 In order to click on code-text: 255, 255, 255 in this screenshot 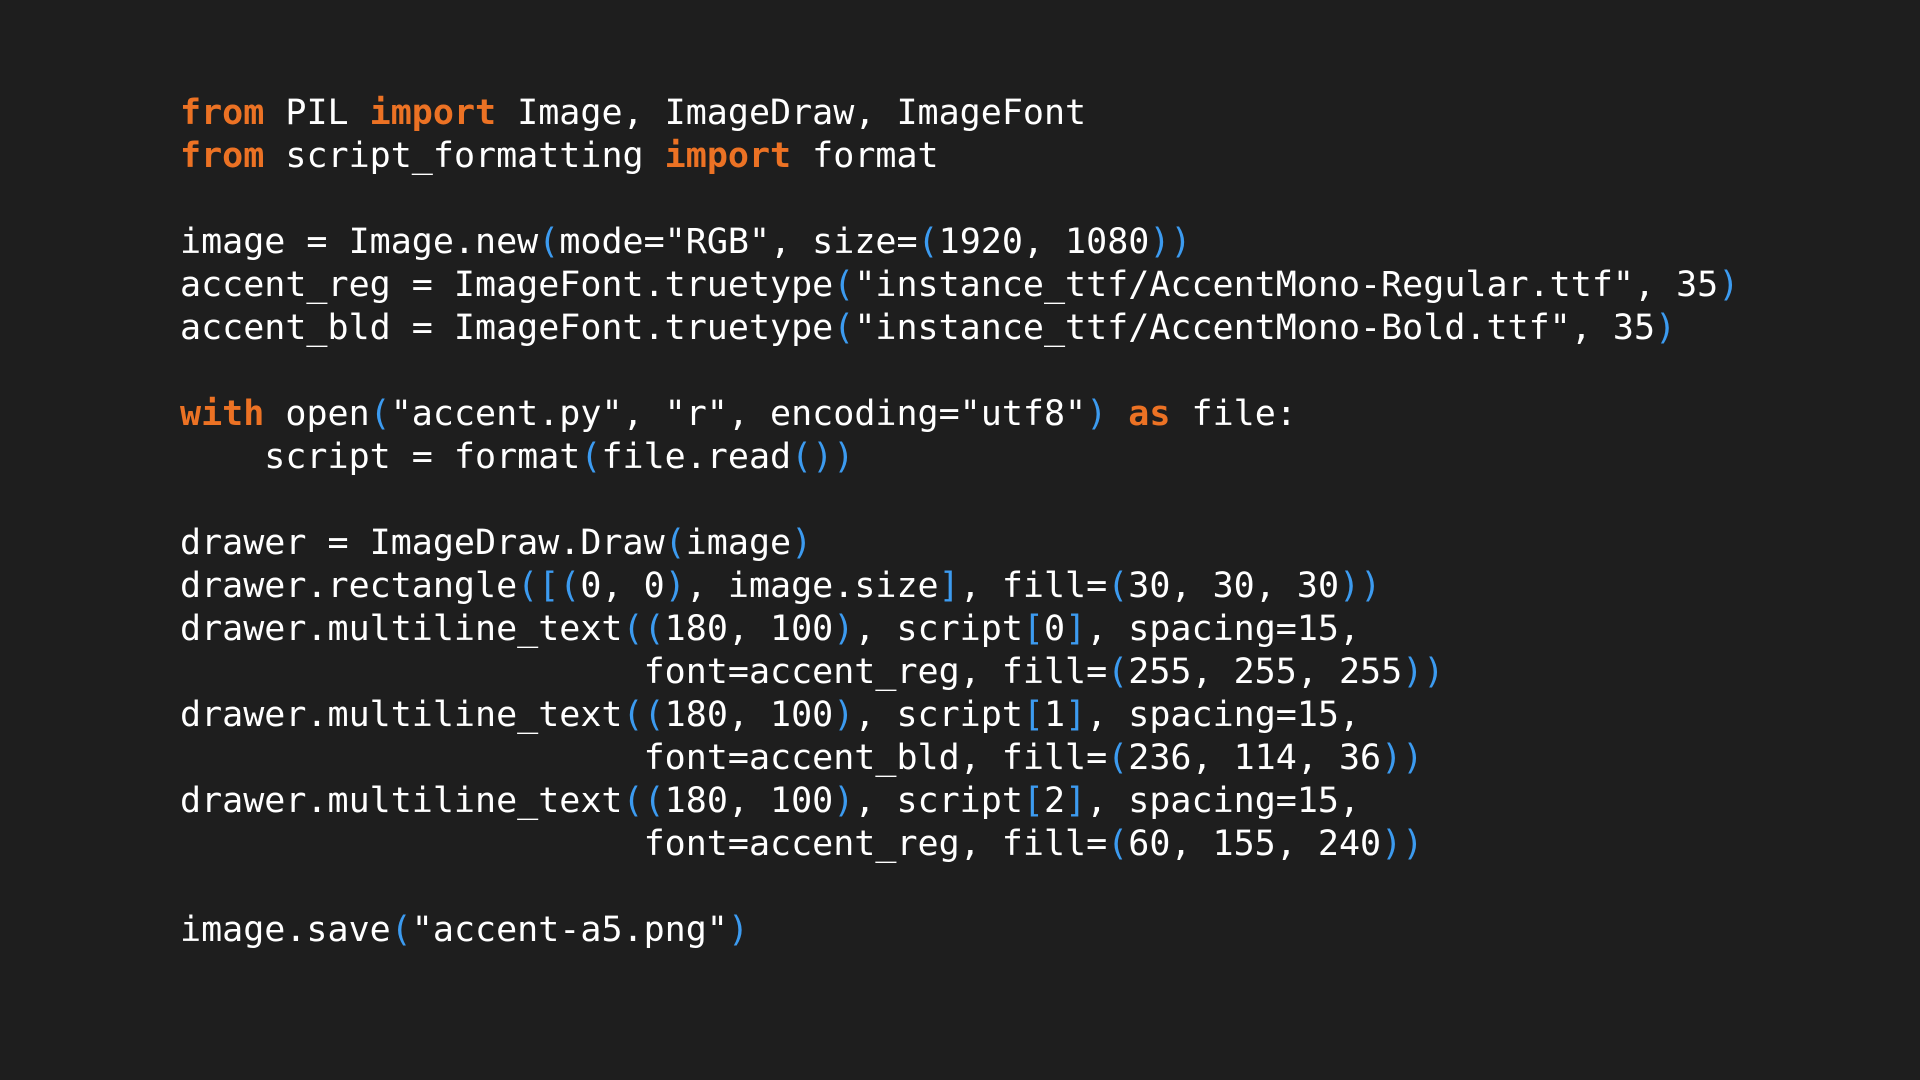, I will do `click(1265, 672)`.